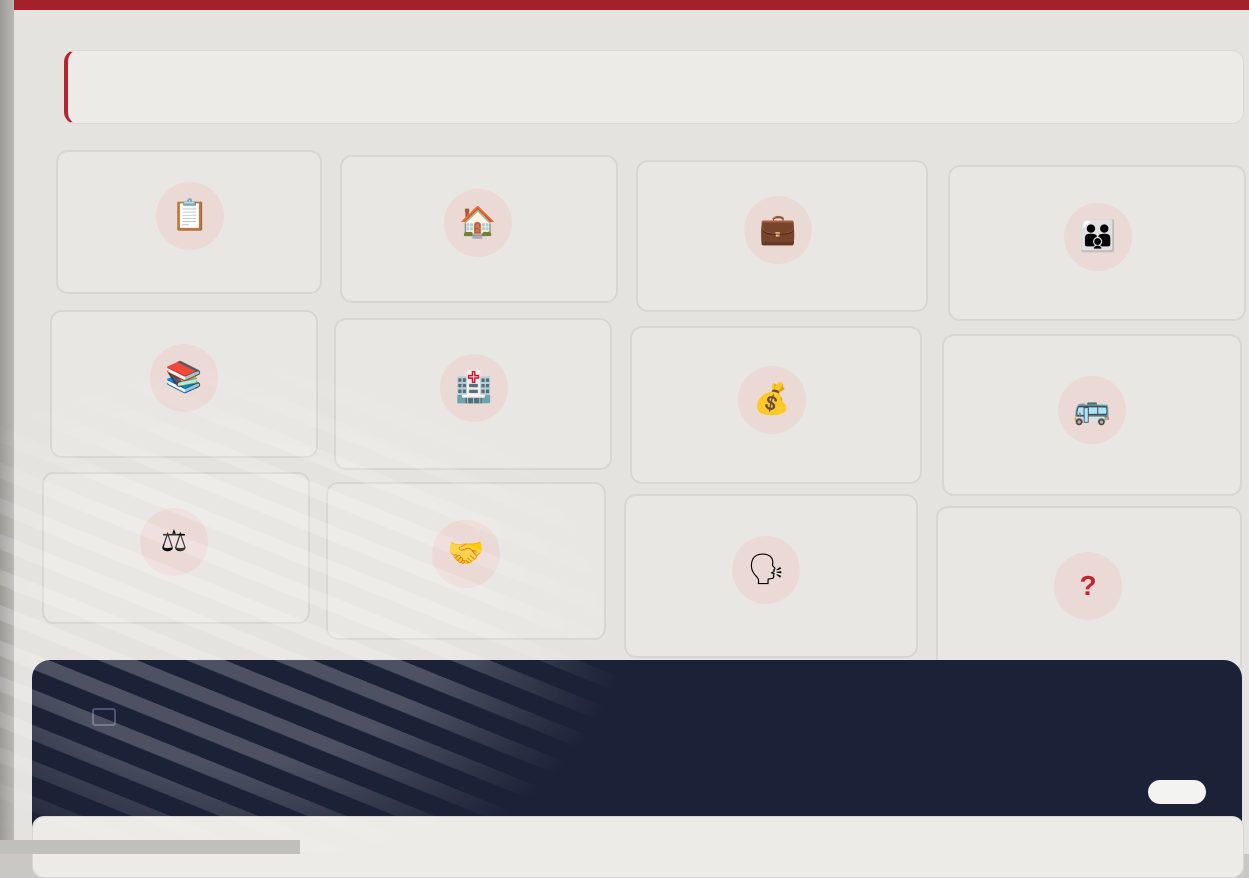 The height and width of the screenshot is (878, 1249). Describe the element at coordinates (184, 378) in the screenshot. I see `books-icon: 📚` at that location.